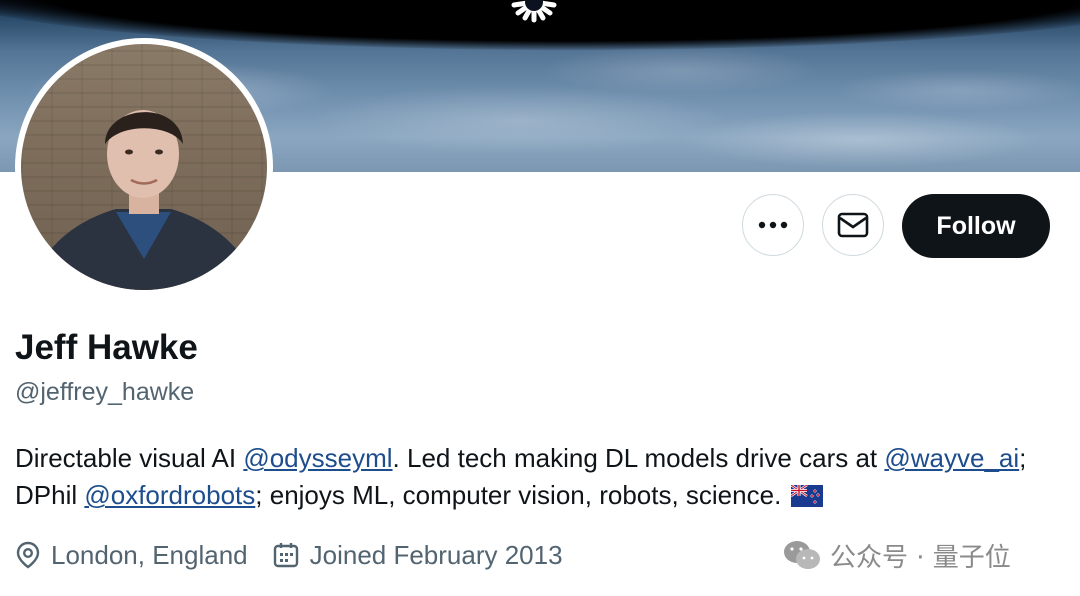  Describe the element at coordinates (169, 495) in the screenshot. I see `mention-link-oxfordrobots: @oxfordrobots` at that location.